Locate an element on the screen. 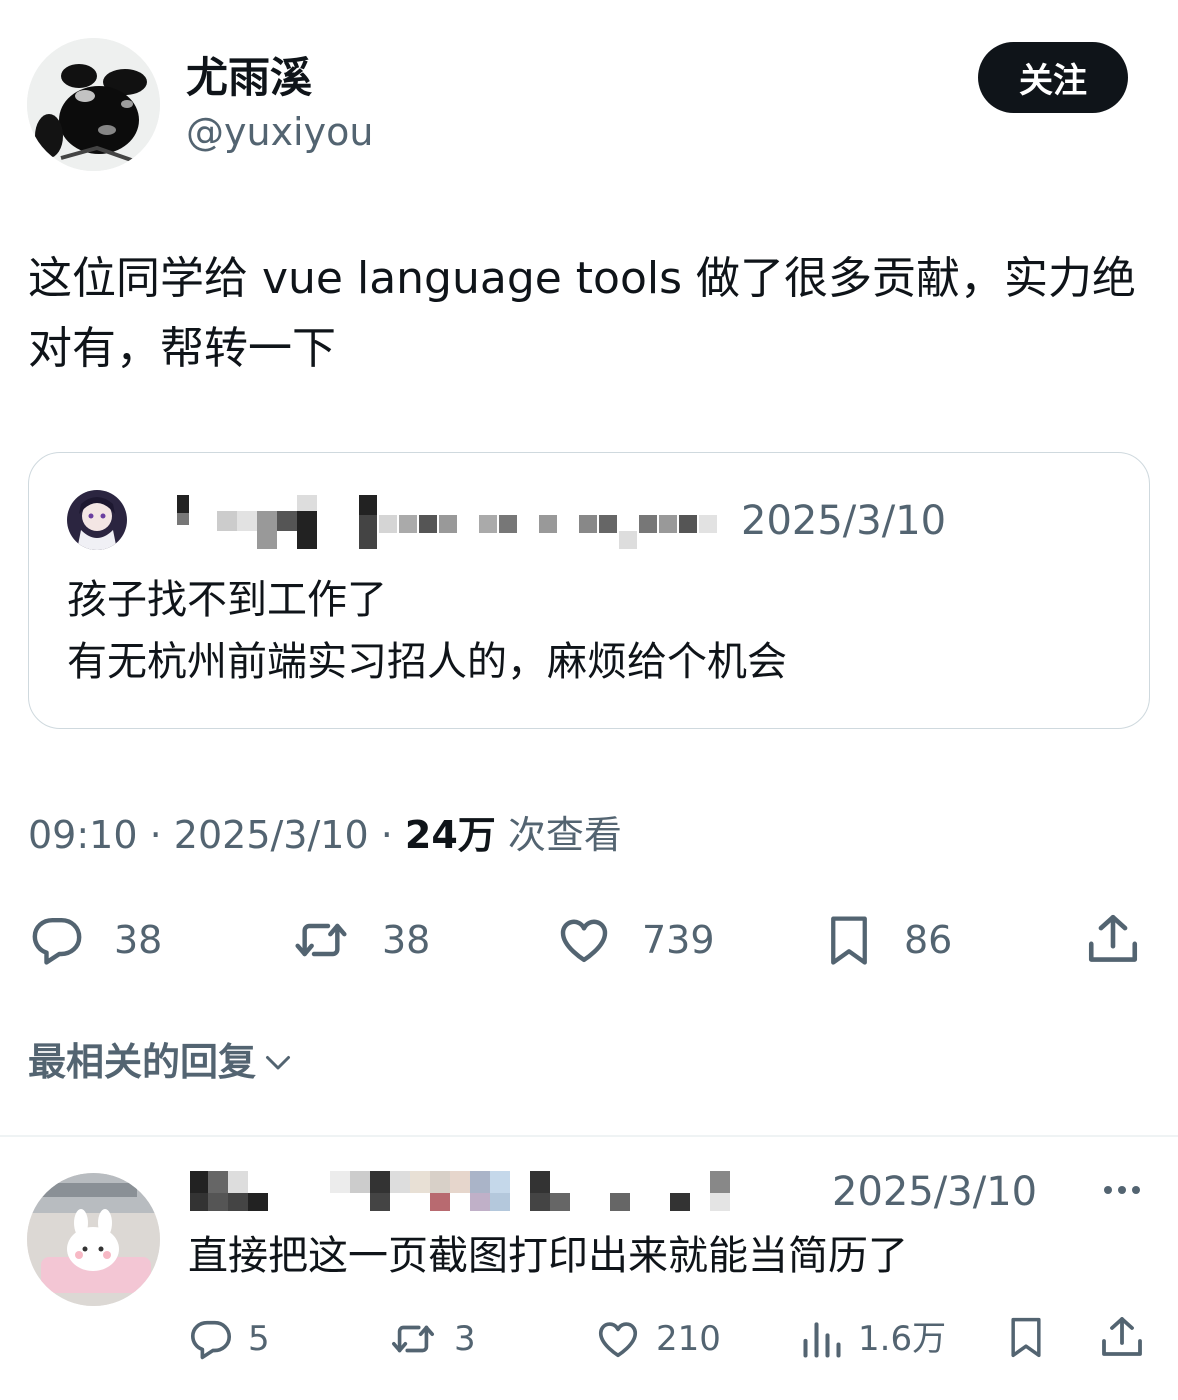  reply-text: 直接把这一页截图打印出来就能当简历了 is located at coordinates (548, 1256).